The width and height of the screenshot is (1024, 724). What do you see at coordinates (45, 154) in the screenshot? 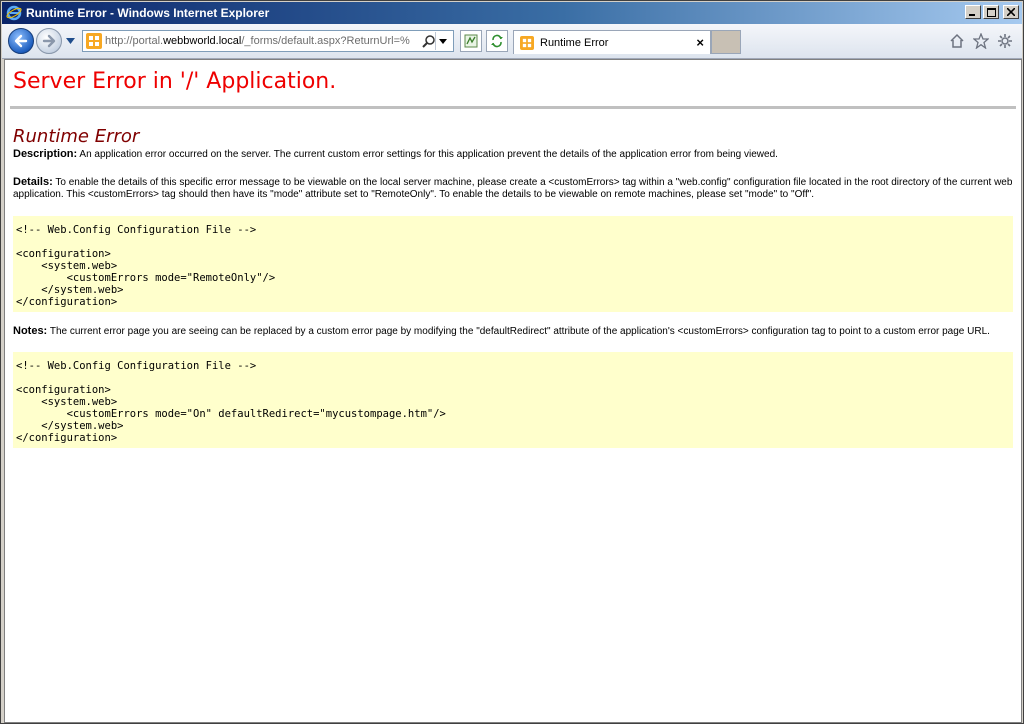
I see `description-label: Description:` at bounding box center [45, 154].